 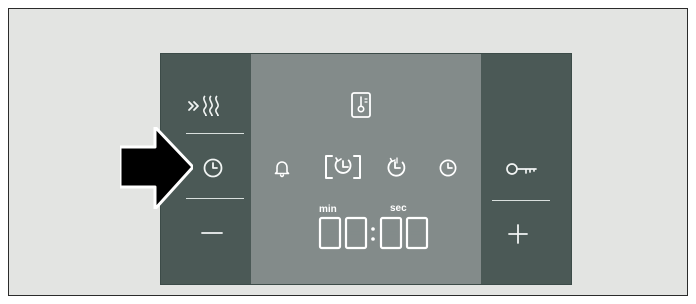 I want to click on time-colon, so click(x=373, y=234).